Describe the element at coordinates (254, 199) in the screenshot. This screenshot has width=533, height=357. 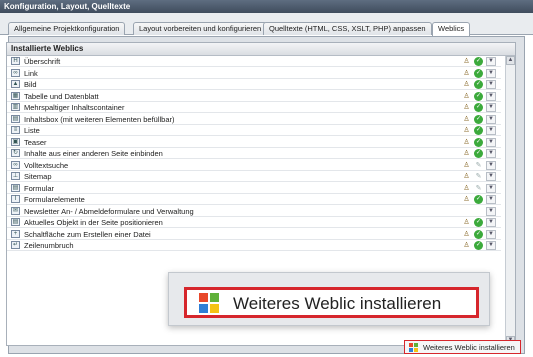
I see `weblic-row: I Formularelemente ♙ ✓ ▼` at that location.